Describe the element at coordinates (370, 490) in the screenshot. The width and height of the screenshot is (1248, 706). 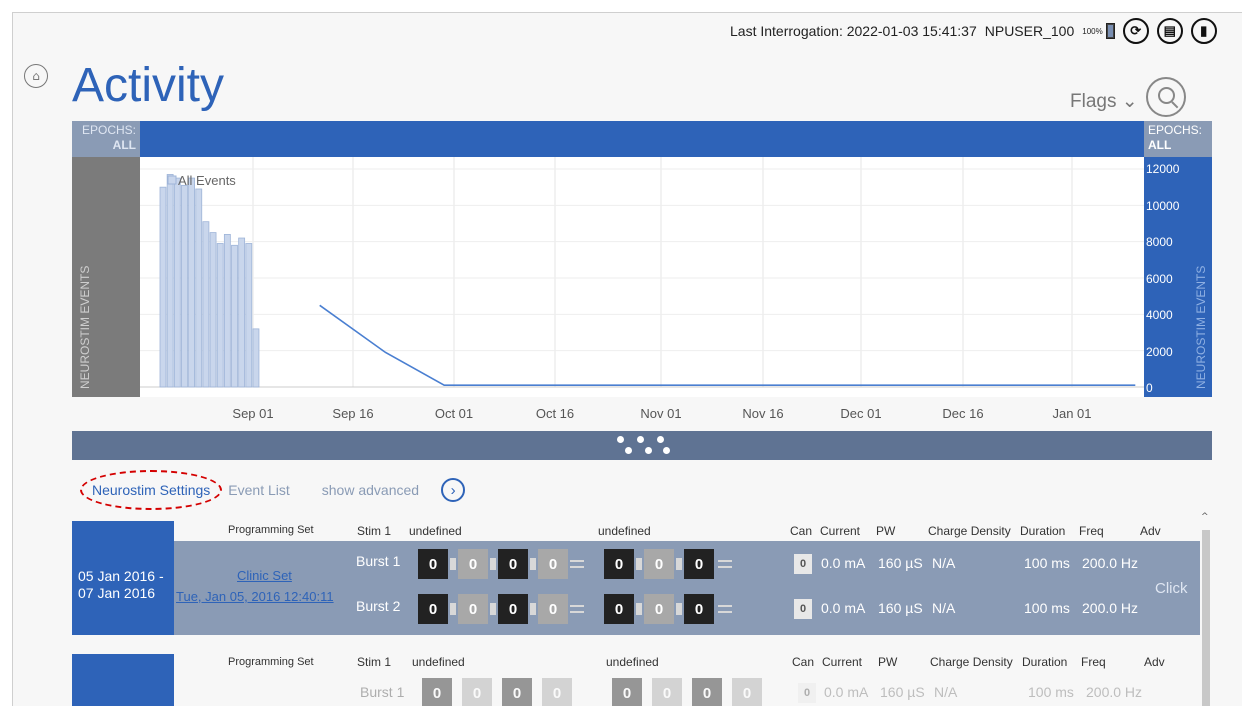
I see `show-advanced-link: show advanced` at that location.